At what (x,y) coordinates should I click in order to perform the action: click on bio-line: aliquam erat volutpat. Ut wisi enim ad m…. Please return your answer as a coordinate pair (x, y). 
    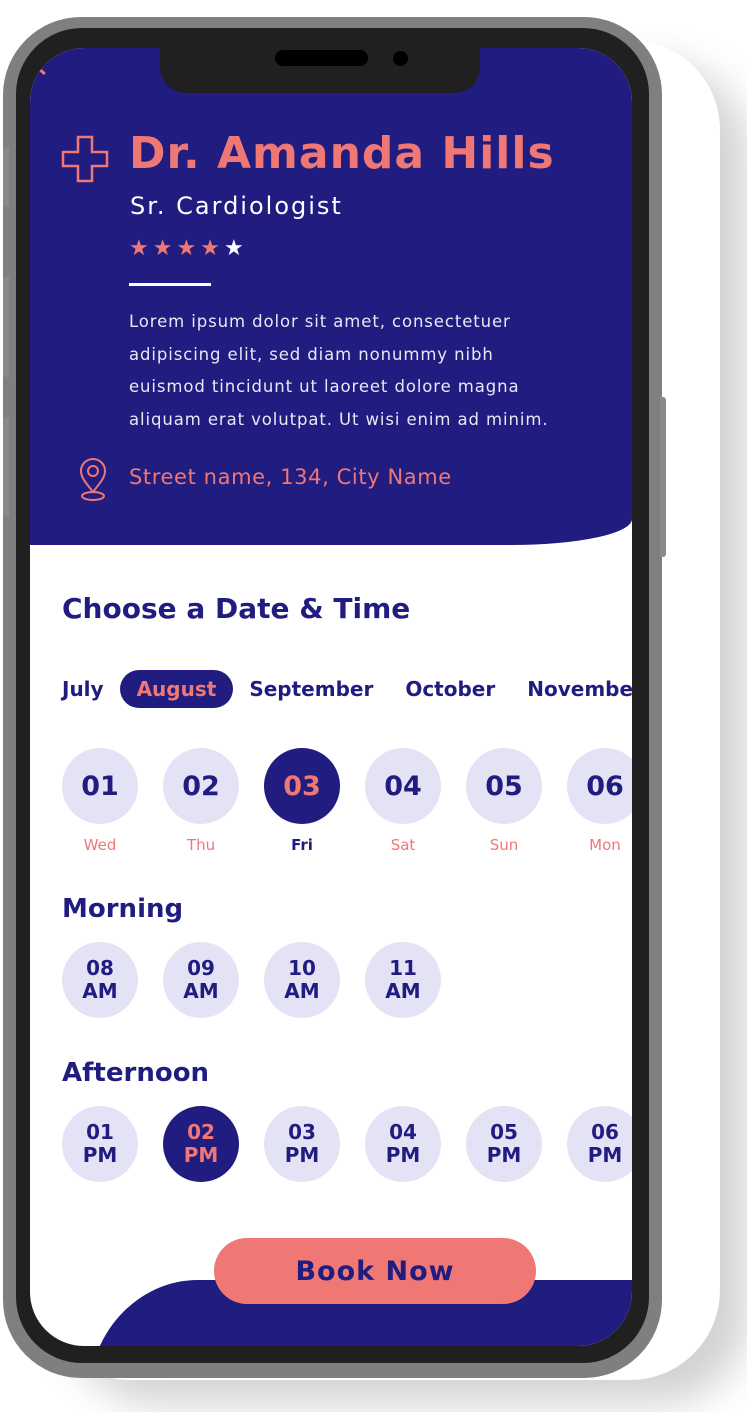
    Looking at the image, I should click on (339, 419).